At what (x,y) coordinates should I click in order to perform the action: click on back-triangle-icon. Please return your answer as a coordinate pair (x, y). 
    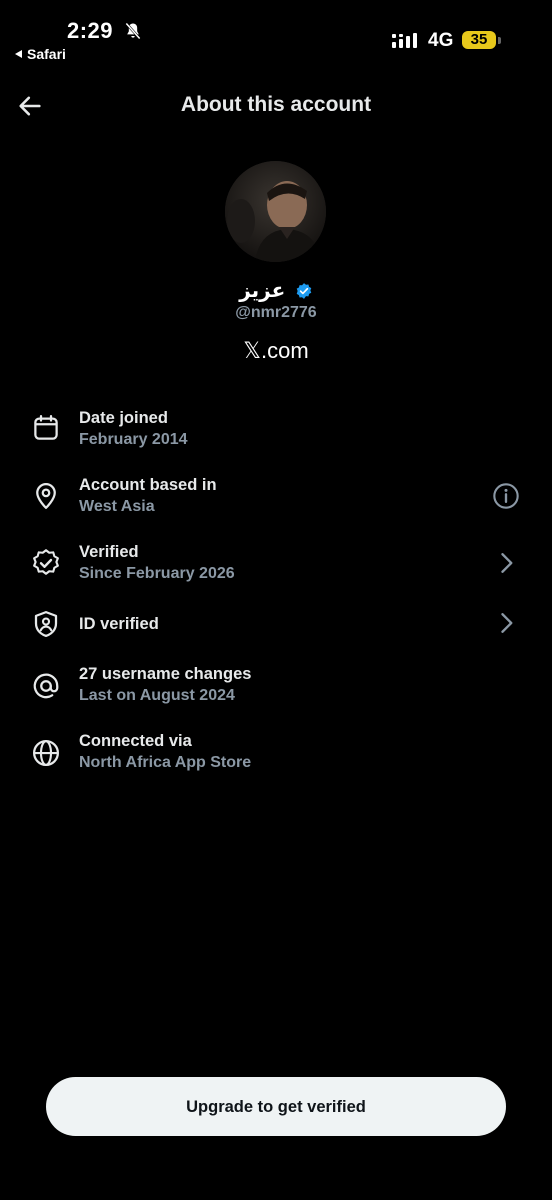
    Looking at the image, I should click on (18, 54).